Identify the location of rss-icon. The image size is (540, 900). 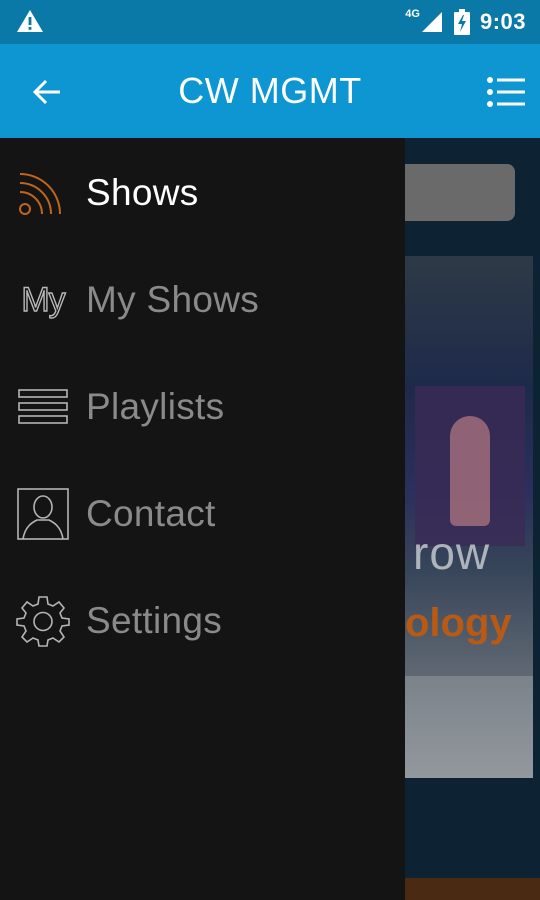
(43, 193).